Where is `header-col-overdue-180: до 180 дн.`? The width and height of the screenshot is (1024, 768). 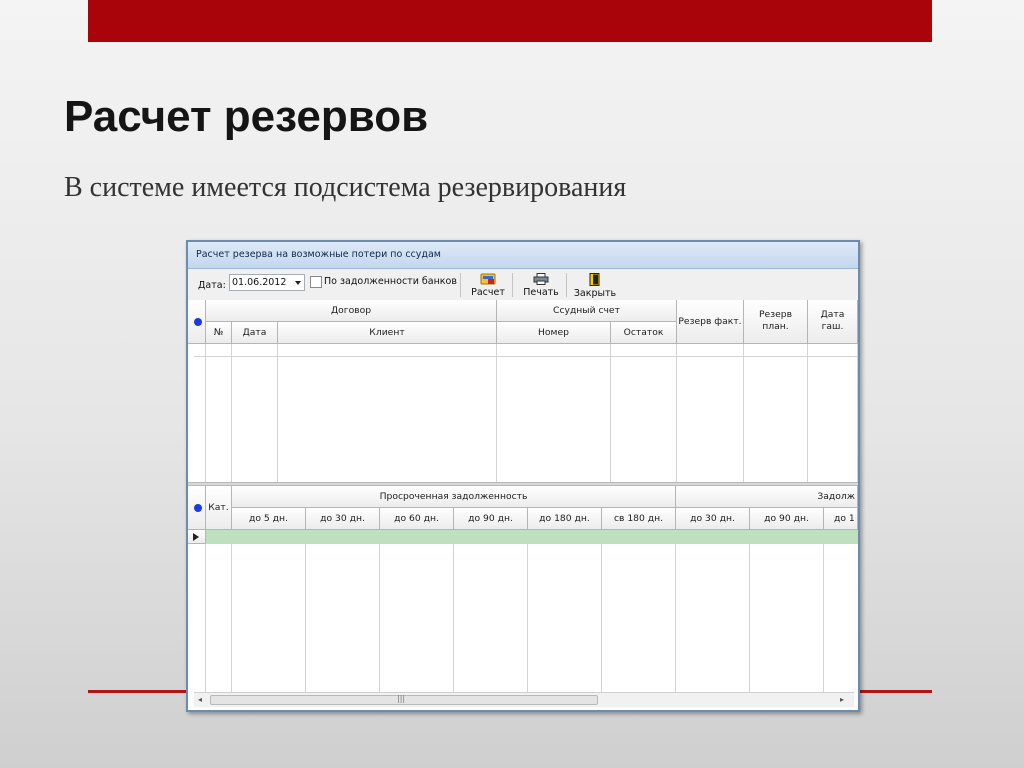
header-col-overdue-180: до 180 дн. is located at coordinates (565, 519).